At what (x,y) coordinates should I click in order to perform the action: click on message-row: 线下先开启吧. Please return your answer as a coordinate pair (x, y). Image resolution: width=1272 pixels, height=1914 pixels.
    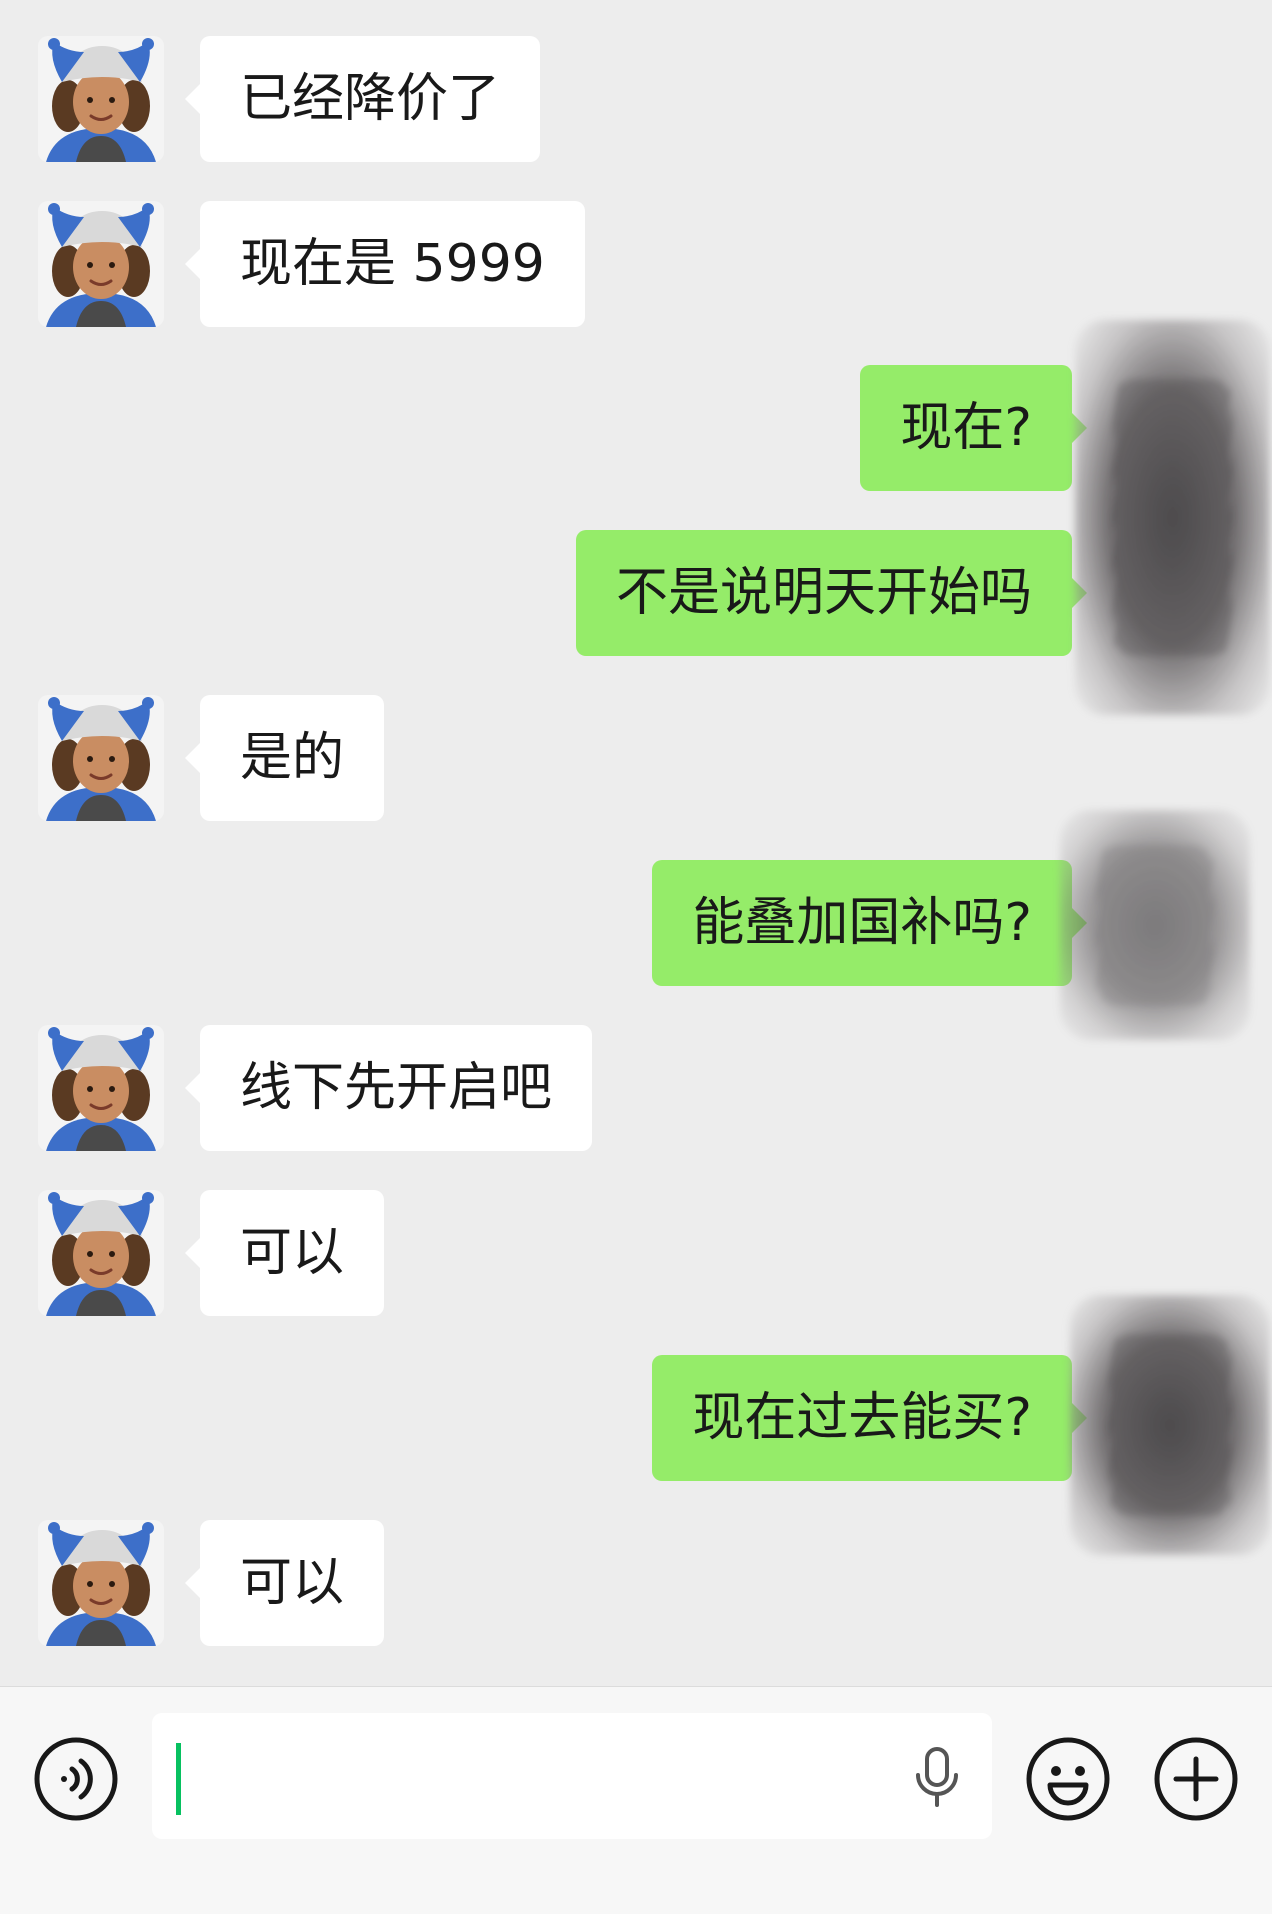
    Looking at the image, I should click on (636, 1088).